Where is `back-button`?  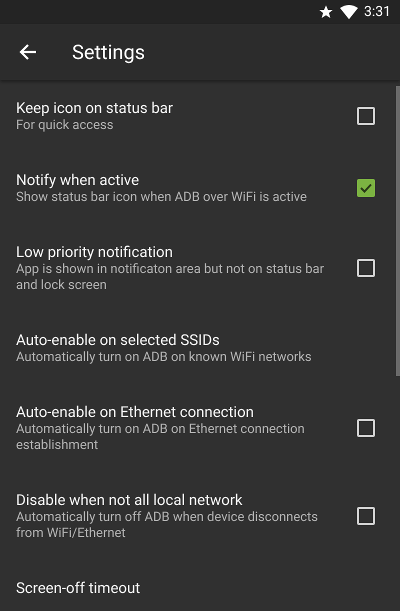 back-button is located at coordinates (28, 52).